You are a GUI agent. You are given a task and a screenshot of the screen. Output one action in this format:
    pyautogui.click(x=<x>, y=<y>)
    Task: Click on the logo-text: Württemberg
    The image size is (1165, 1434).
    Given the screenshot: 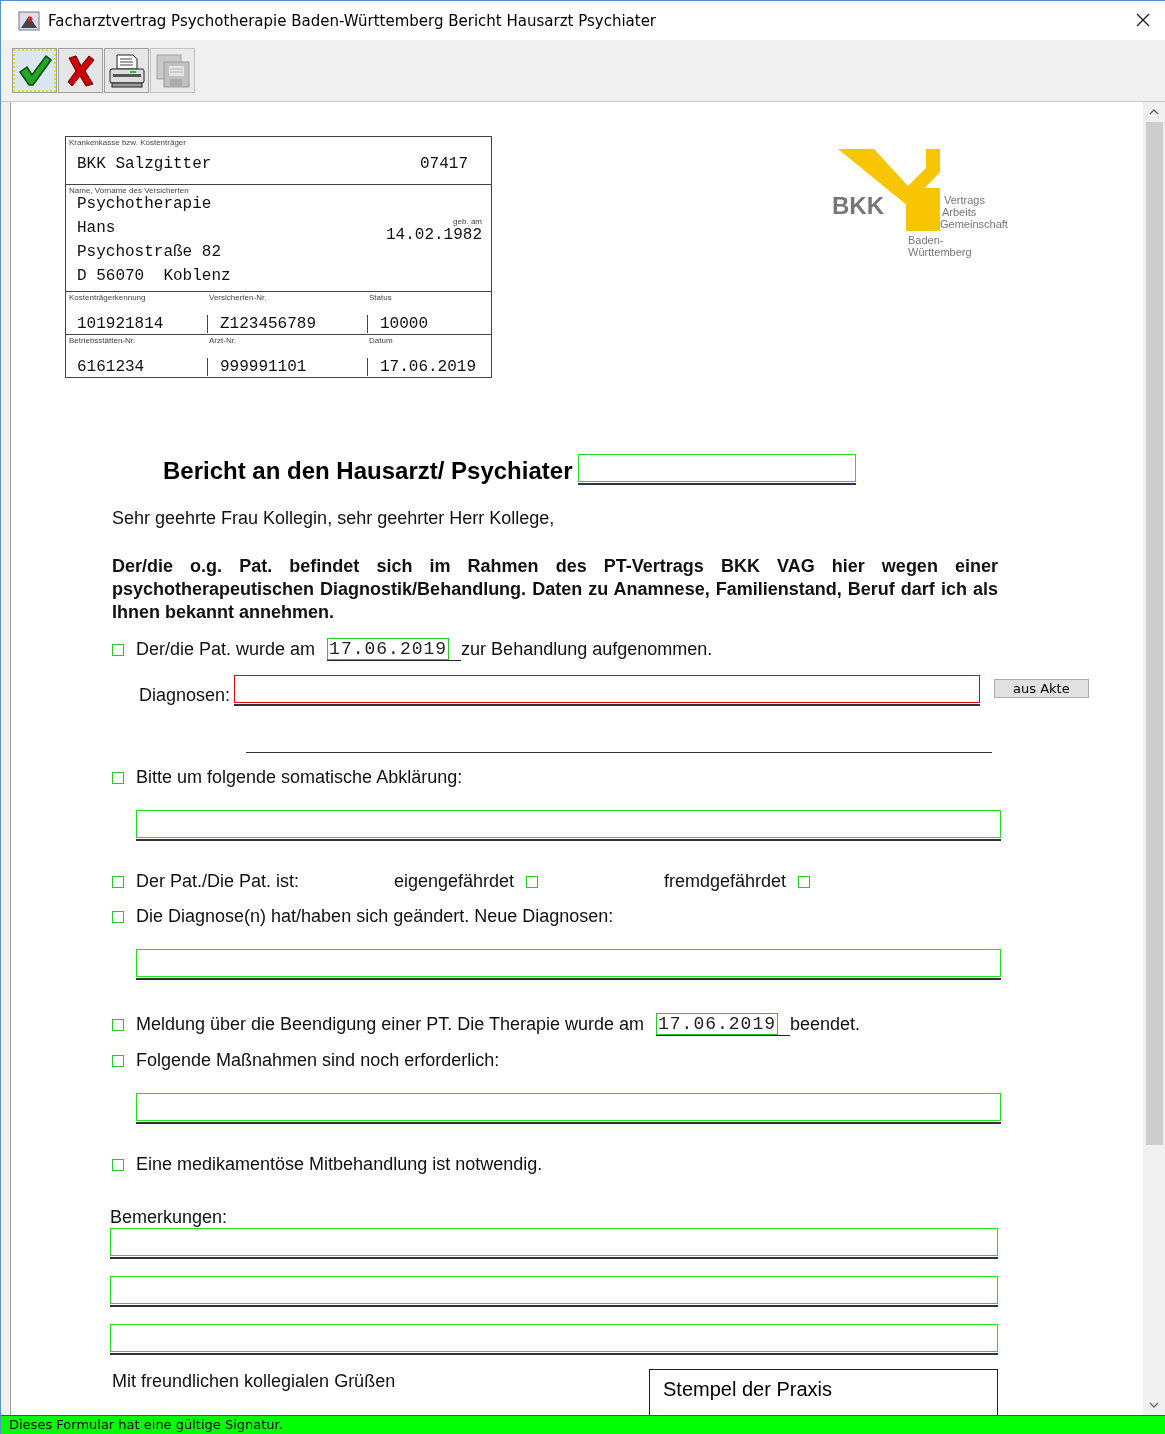 What is the action you would take?
    pyautogui.click(x=940, y=252)
    